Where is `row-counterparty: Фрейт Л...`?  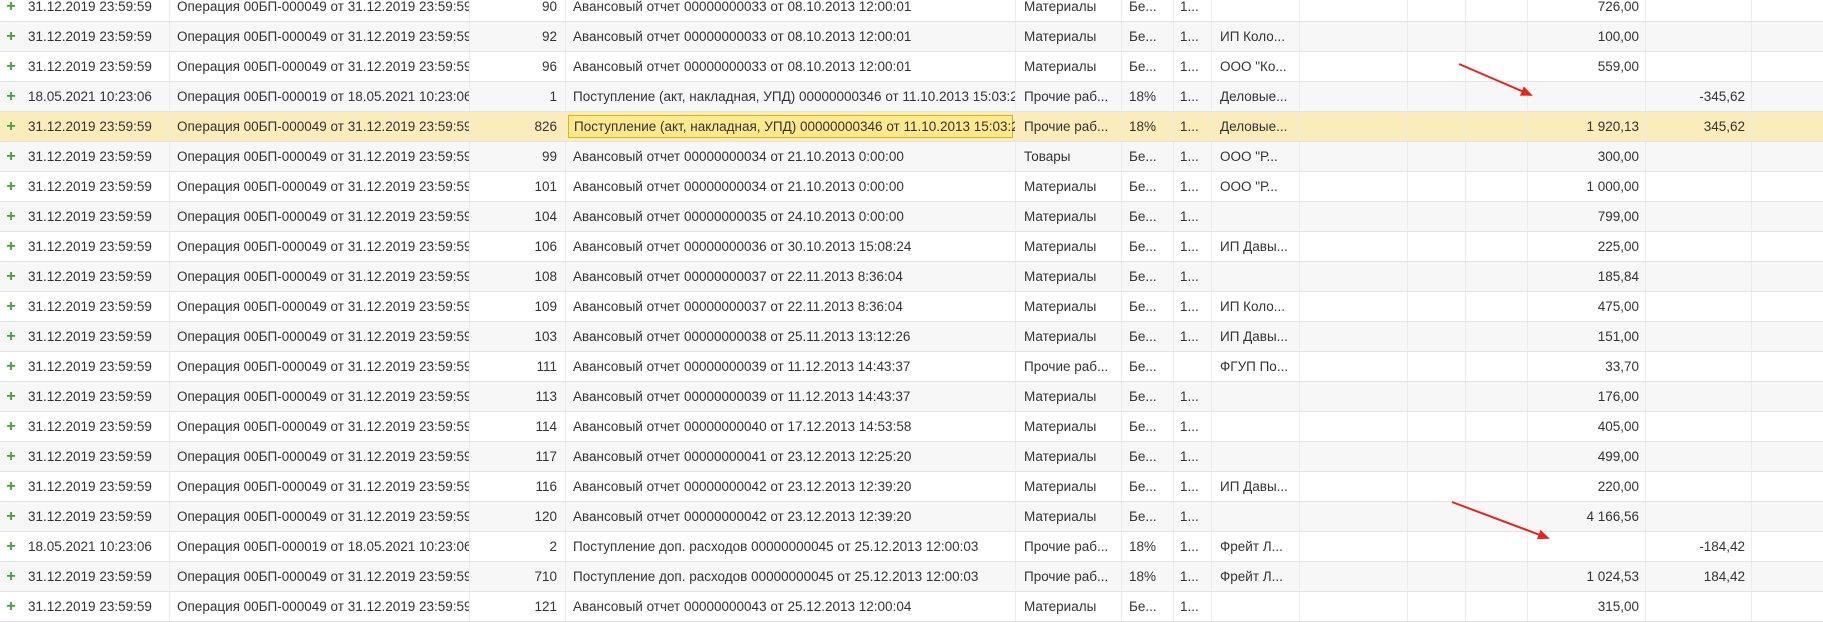
row-counterparty: Фрейт Л... is located at coordinates (1256, 576).